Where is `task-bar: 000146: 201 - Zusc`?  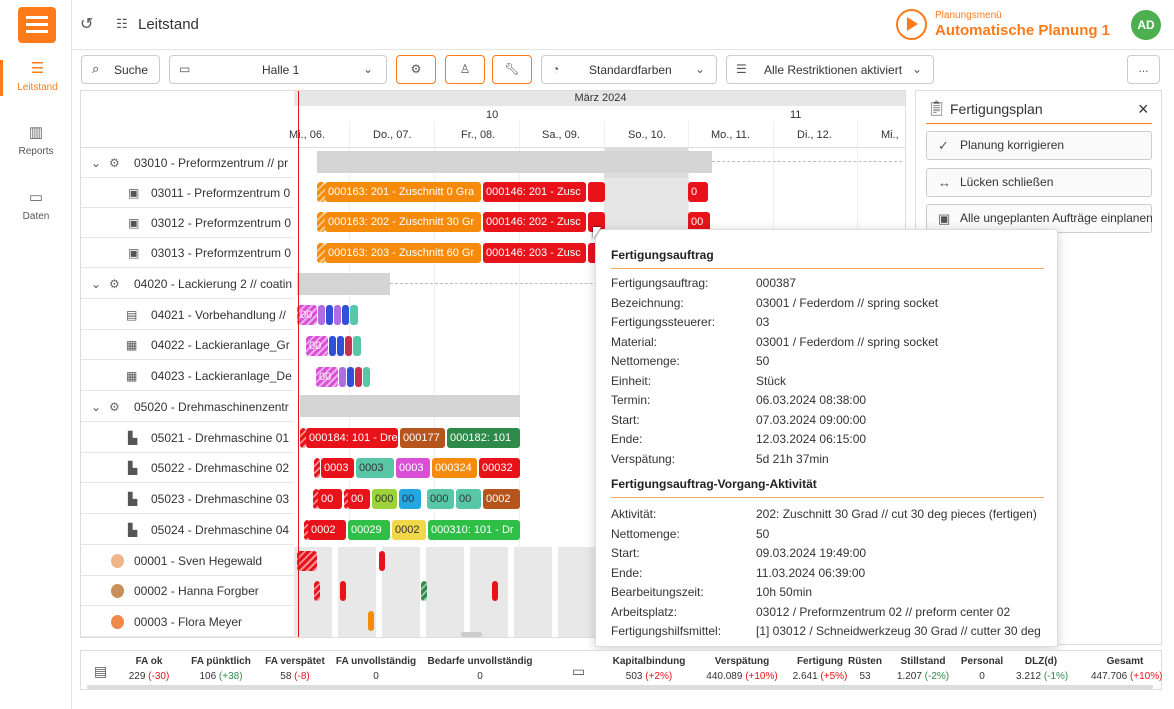
task-bar: 000146: 201 - Zusc is located at coordinates (534, 192).